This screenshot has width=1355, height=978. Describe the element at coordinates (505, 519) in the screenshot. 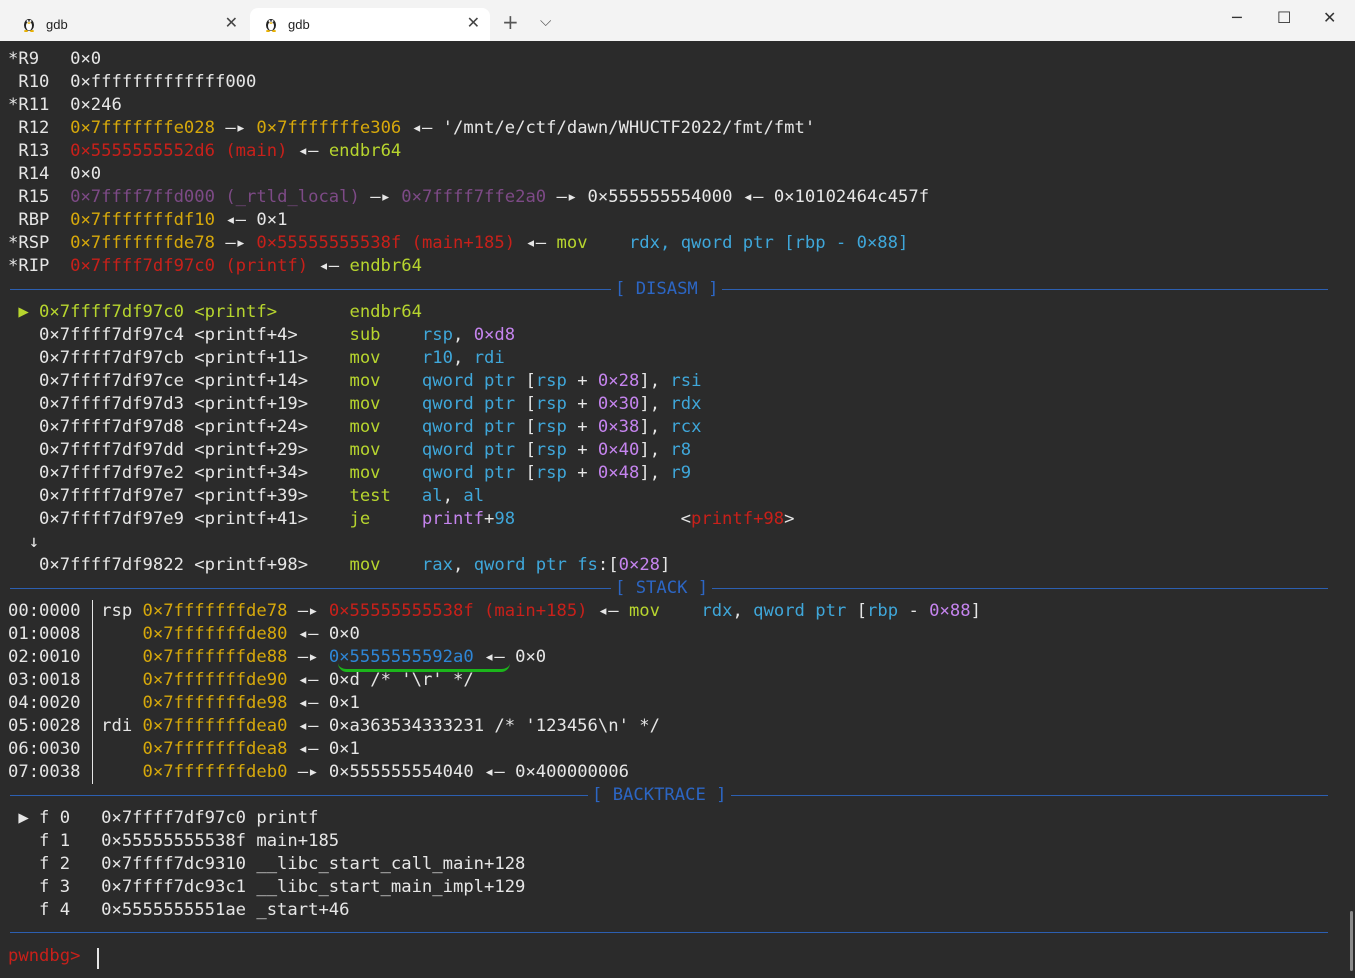

I see `asm-token: 98` at that location.